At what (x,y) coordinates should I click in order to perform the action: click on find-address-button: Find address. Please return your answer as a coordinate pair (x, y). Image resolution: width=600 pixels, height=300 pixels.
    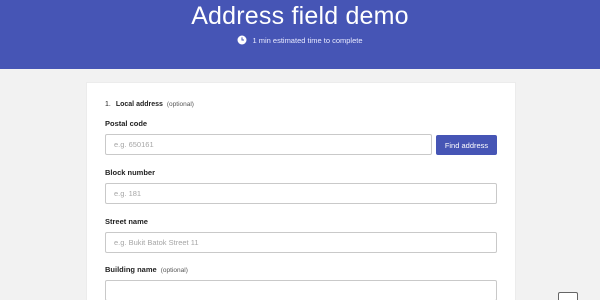
    Looking at the image, I should click on (466, 145).